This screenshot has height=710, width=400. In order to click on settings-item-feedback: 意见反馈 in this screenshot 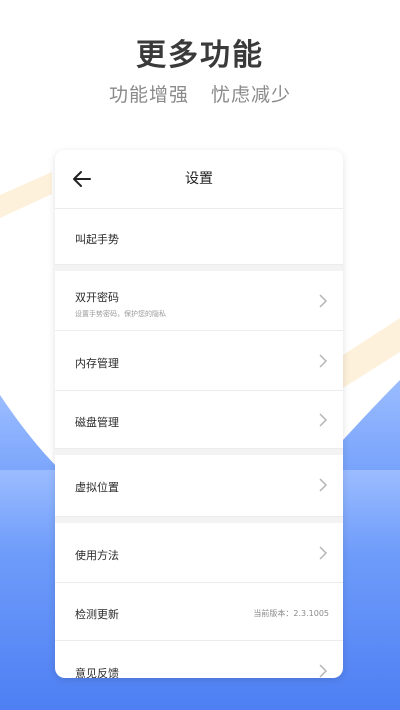, I will do `click(199, 659)`.